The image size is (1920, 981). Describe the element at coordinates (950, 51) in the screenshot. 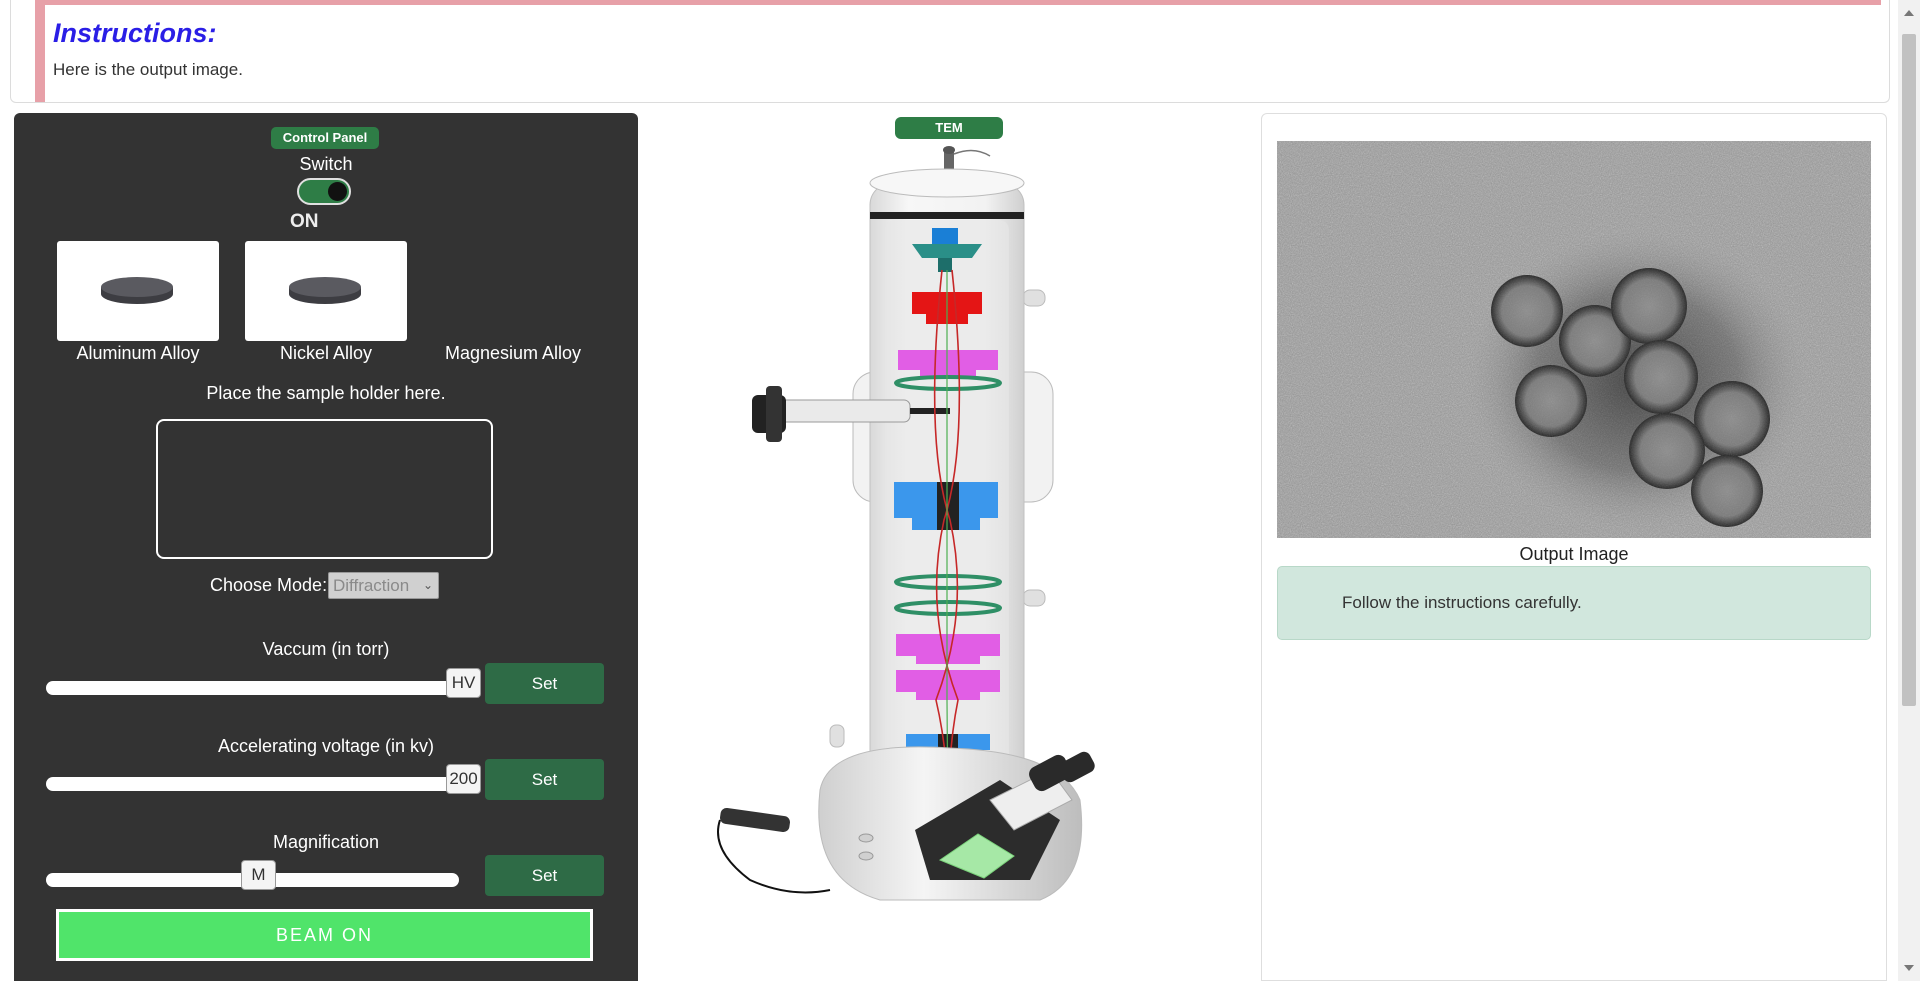

I see `instructions-panel: Instructions: Here is the output image.` at that location.